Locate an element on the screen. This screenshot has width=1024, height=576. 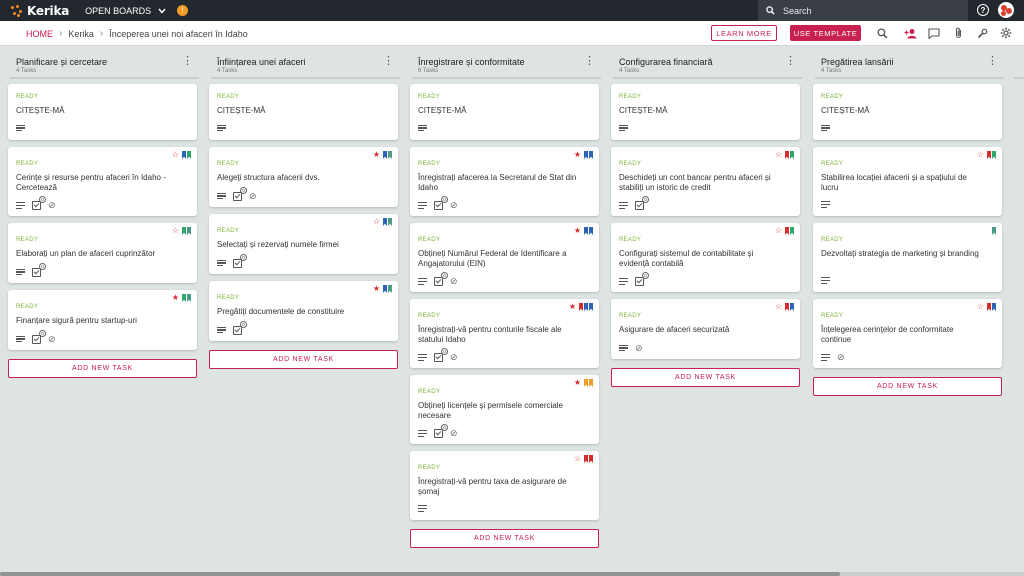
scrollbar-thumb is located at coordinates (420, 574).